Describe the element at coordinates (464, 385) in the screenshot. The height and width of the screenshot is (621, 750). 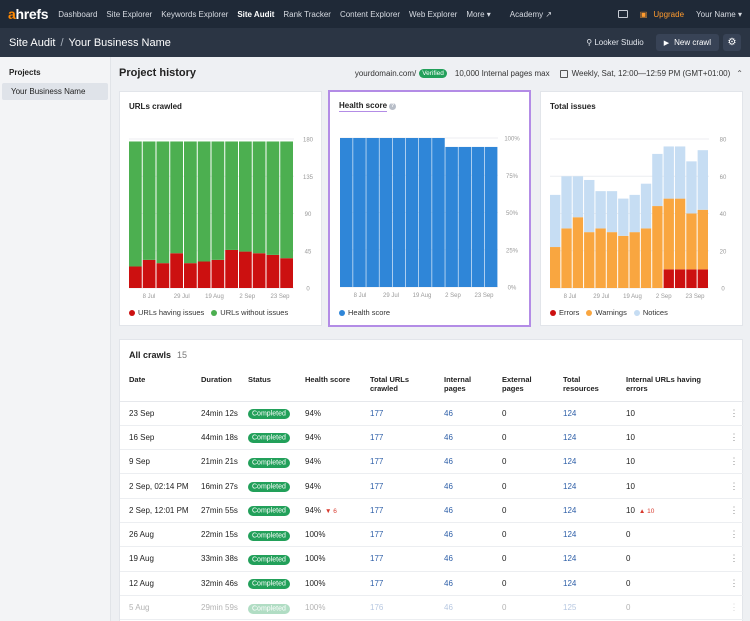
I see `col-internal-pages: Internal pages` at that location.